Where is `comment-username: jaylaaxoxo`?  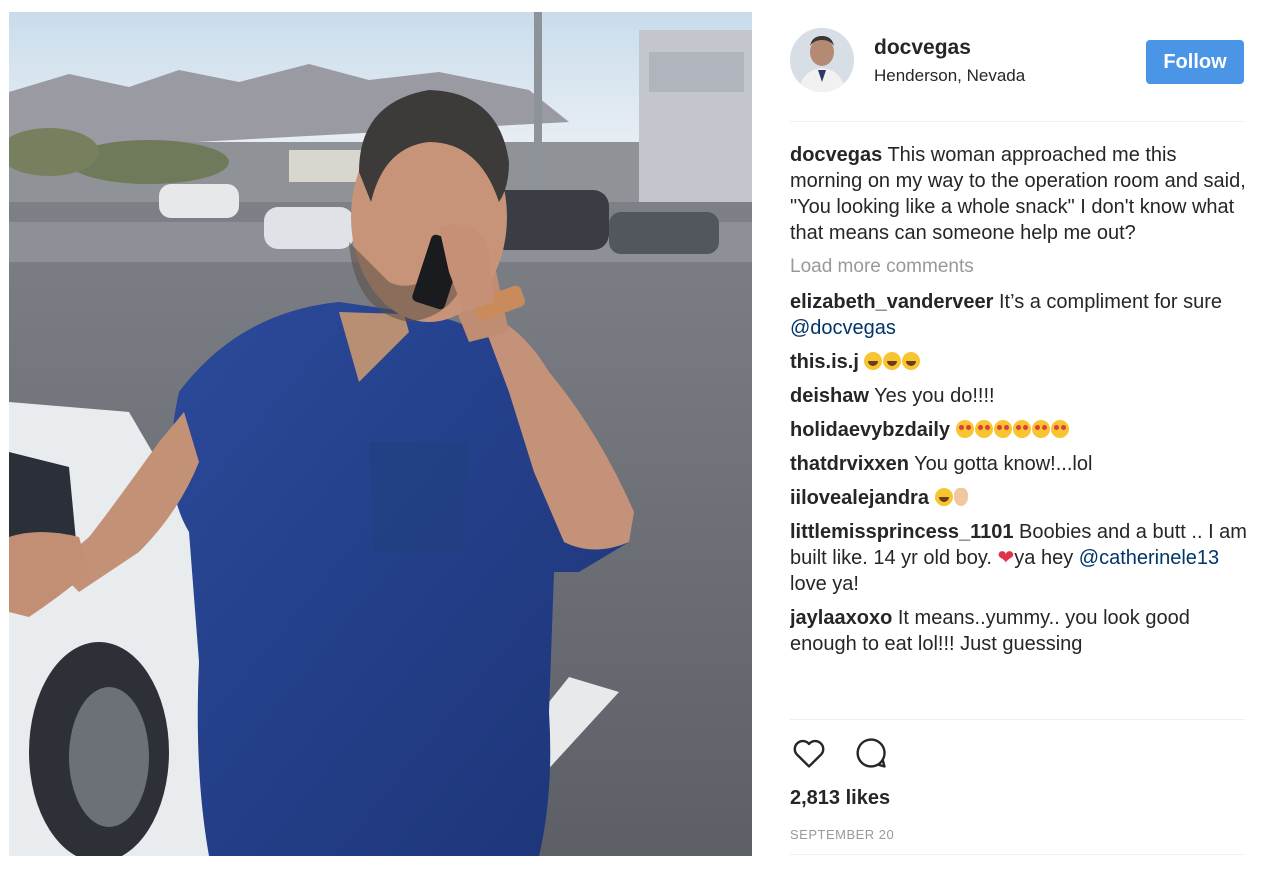
comment-username: jaylaaxoxo is located at coordinates (841, 618).